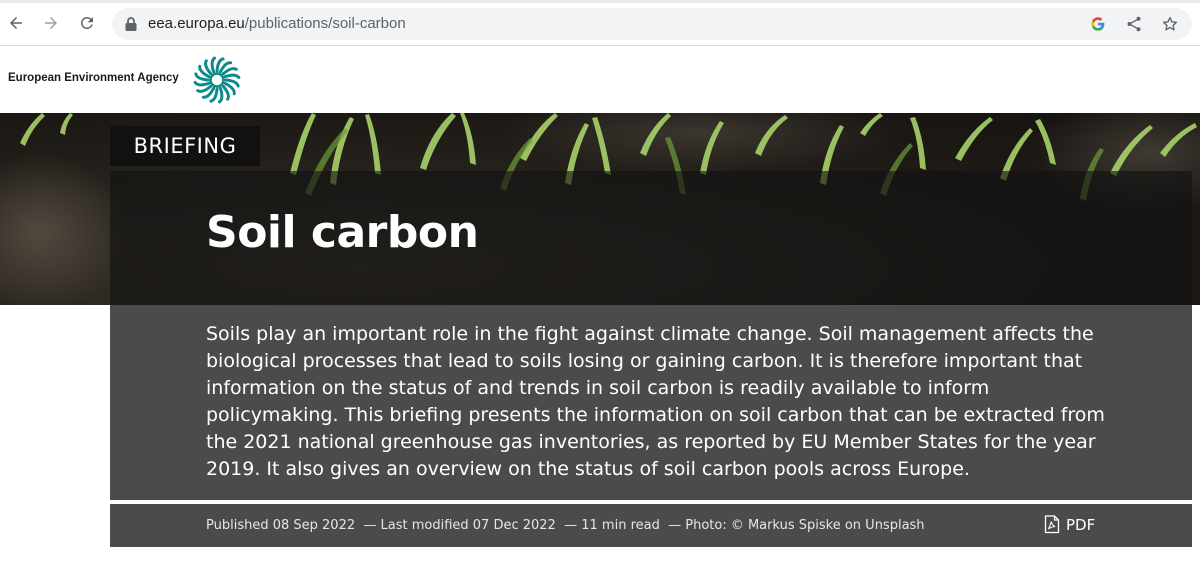 The width and height of the screenshot is (1200, 568). What do you see at coordinates (459, 525) in the screenshot?
I see `modified-date: — Last modified 07 Dec 2022` at bounding box center [459, 525].